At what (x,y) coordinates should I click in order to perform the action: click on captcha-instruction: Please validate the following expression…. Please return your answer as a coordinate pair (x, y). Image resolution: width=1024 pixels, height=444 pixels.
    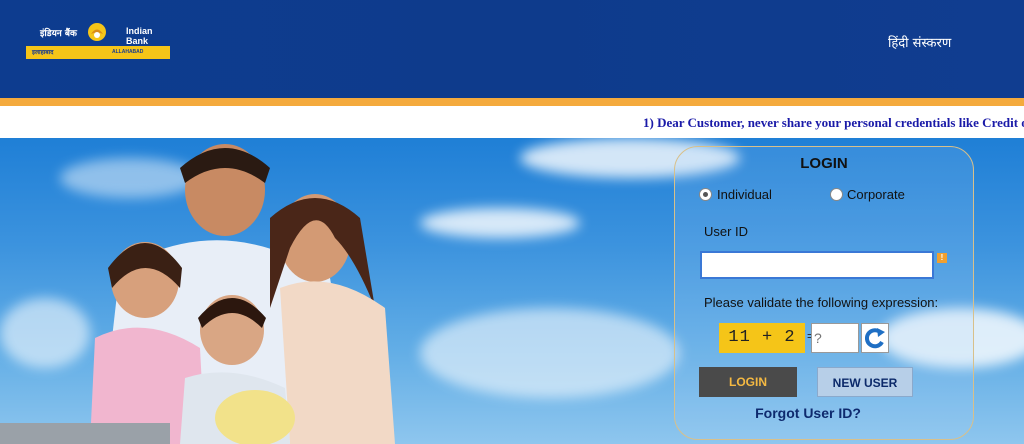
    Looking at the image, I should click on (821, 302).